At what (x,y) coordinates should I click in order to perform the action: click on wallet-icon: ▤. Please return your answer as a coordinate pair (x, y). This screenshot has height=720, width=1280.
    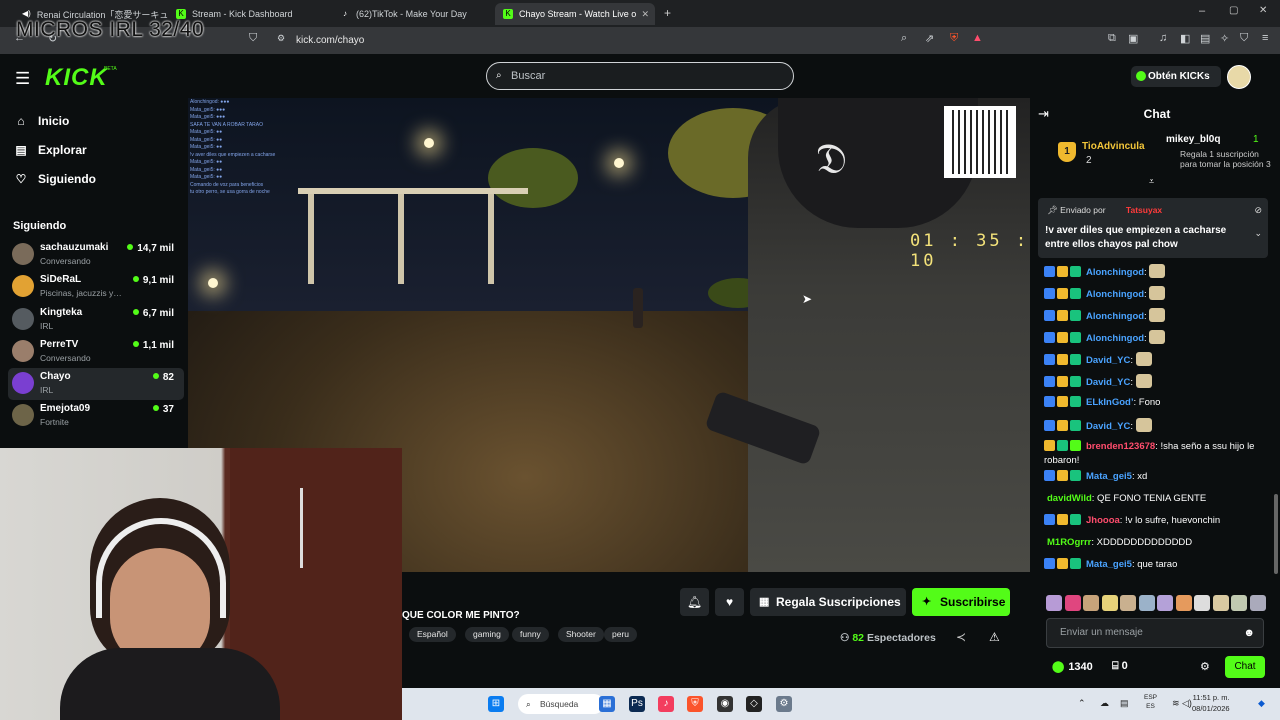
    Looking at the image, I should click on (1205, 38).